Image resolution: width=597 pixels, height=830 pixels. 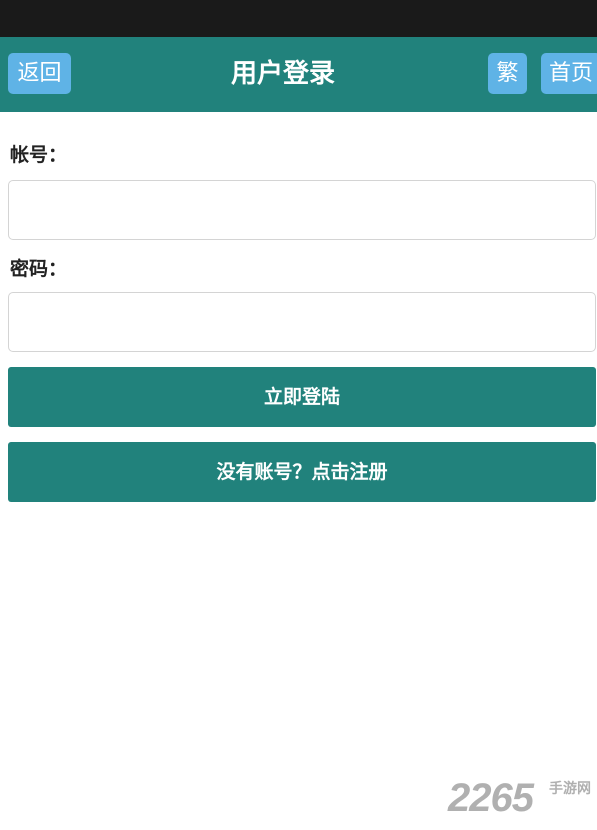 What do you see at coordinates (491, 798) in the screenshot?
I see `watermark-number: 2265` at bounding box center [491, 798].